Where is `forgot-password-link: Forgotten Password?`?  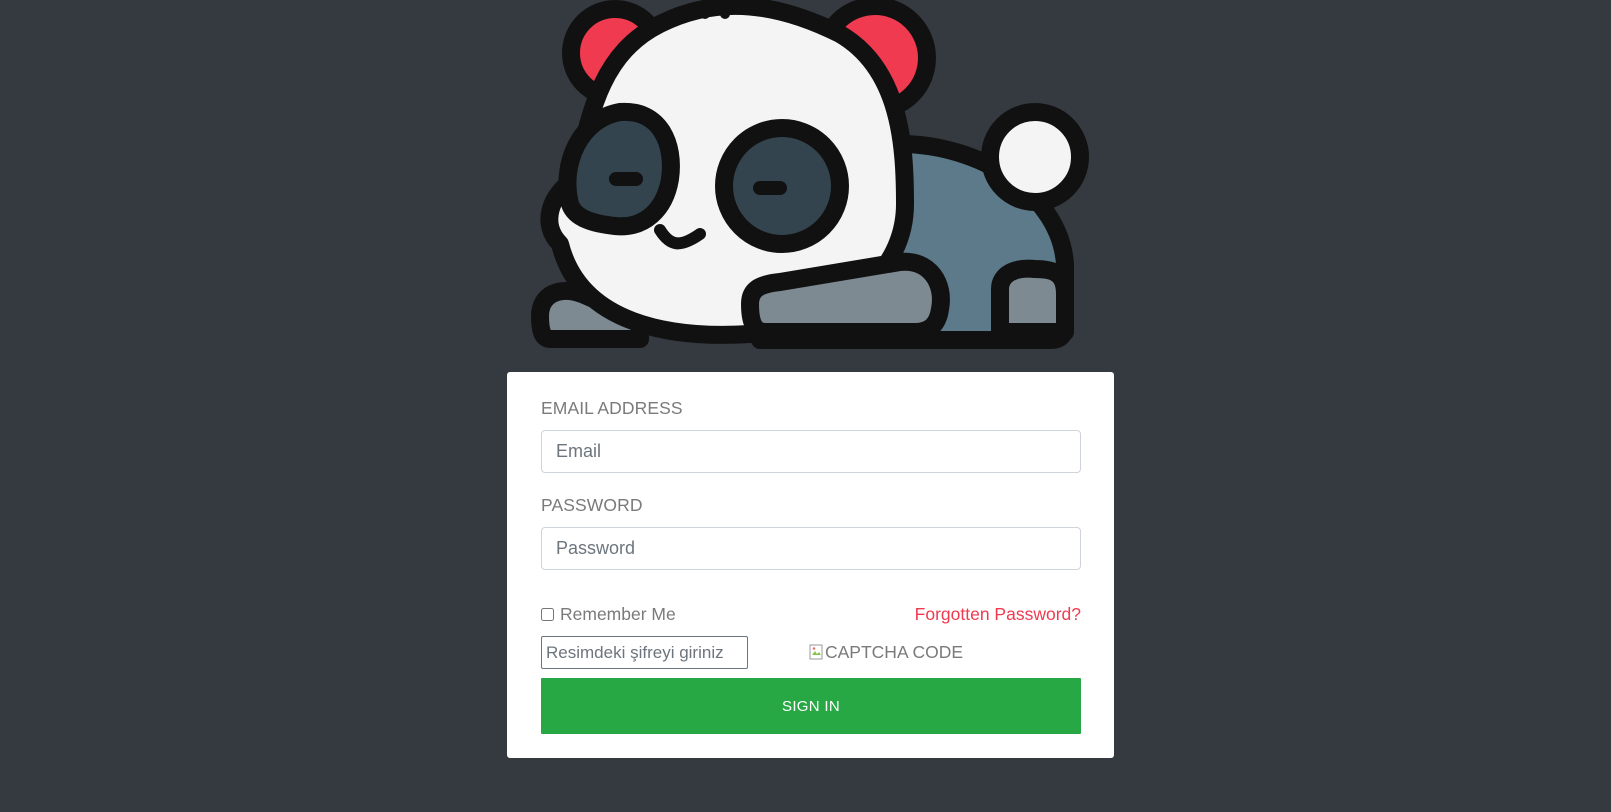
forgot-password-link: Forgotten Password? is located at coordinates (998, 614).